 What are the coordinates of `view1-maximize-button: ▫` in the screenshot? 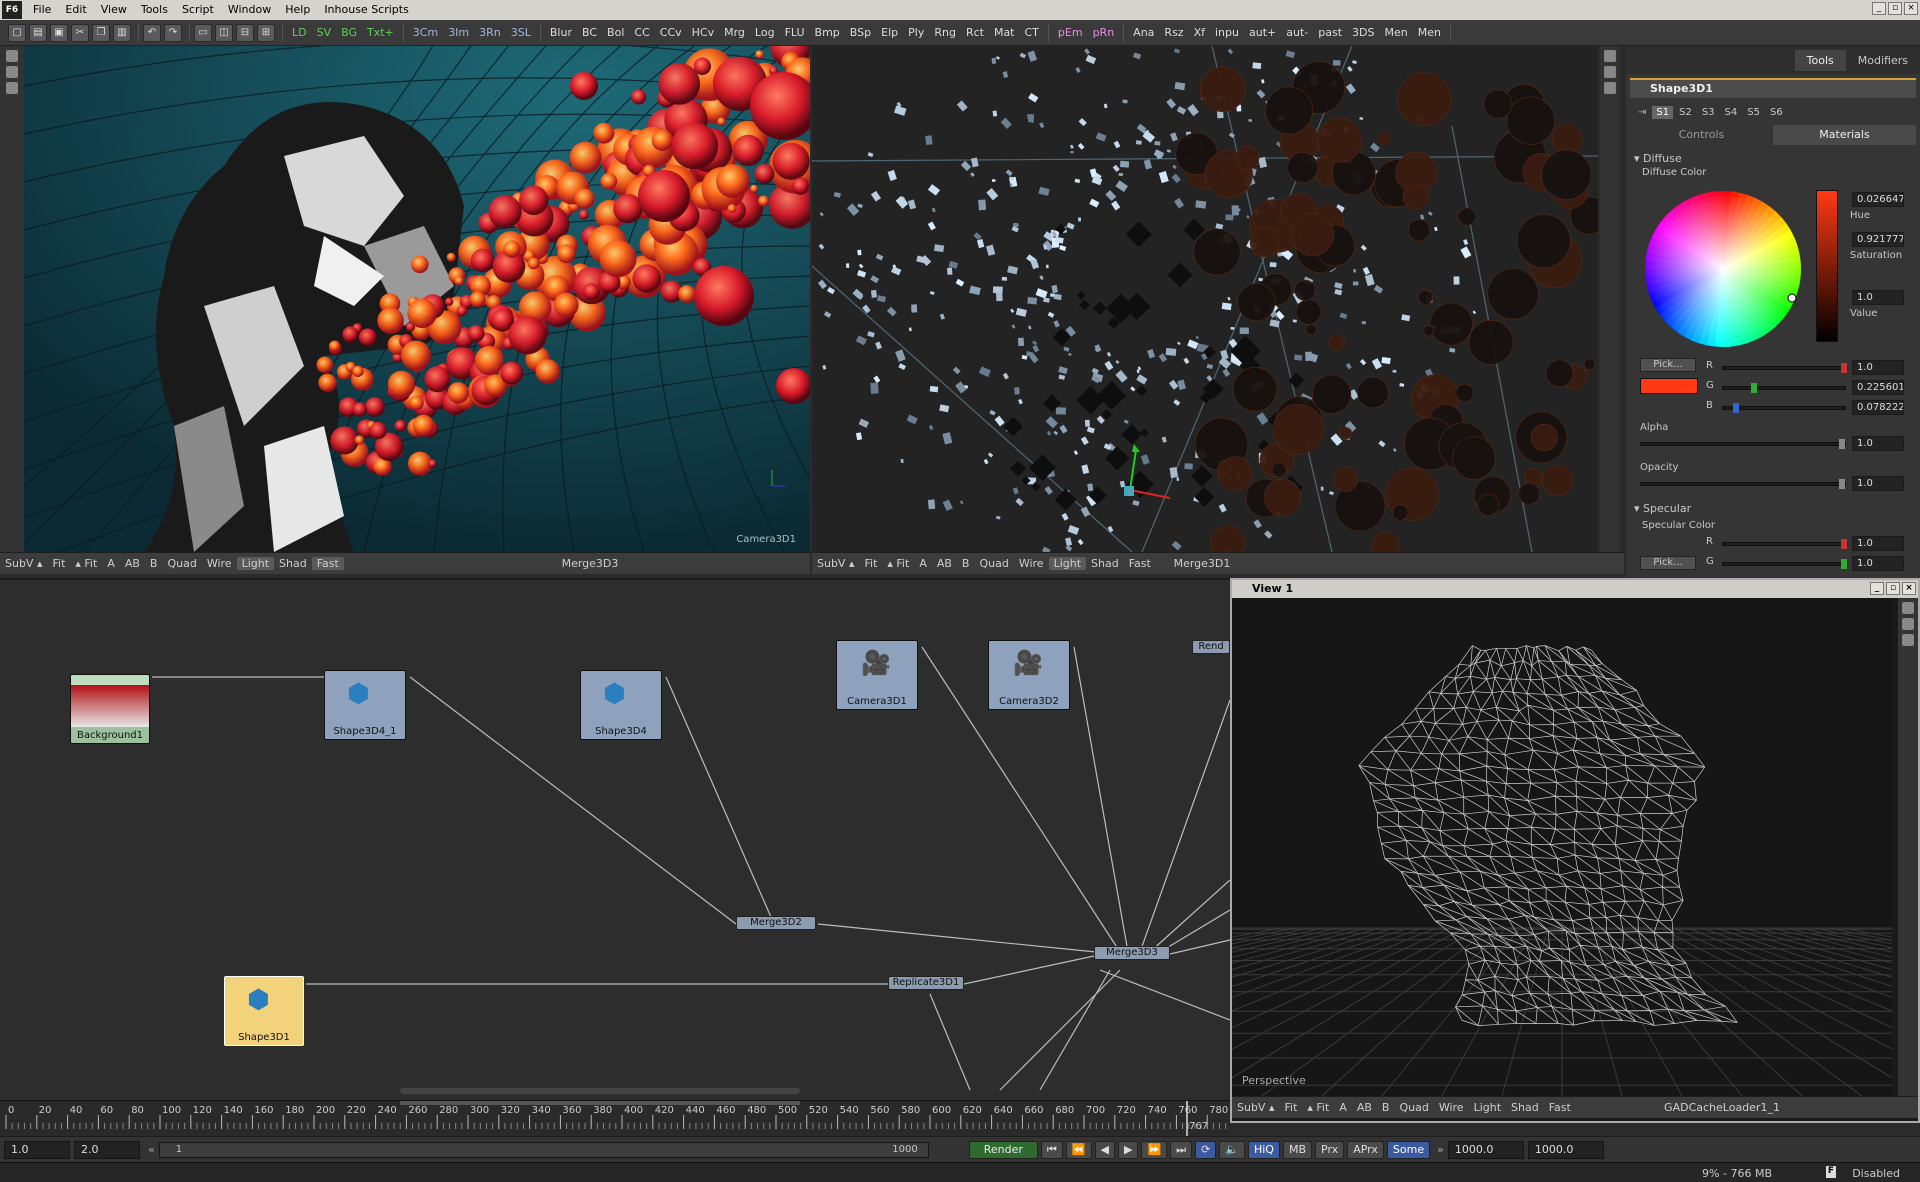 It's located at (1893, 588).